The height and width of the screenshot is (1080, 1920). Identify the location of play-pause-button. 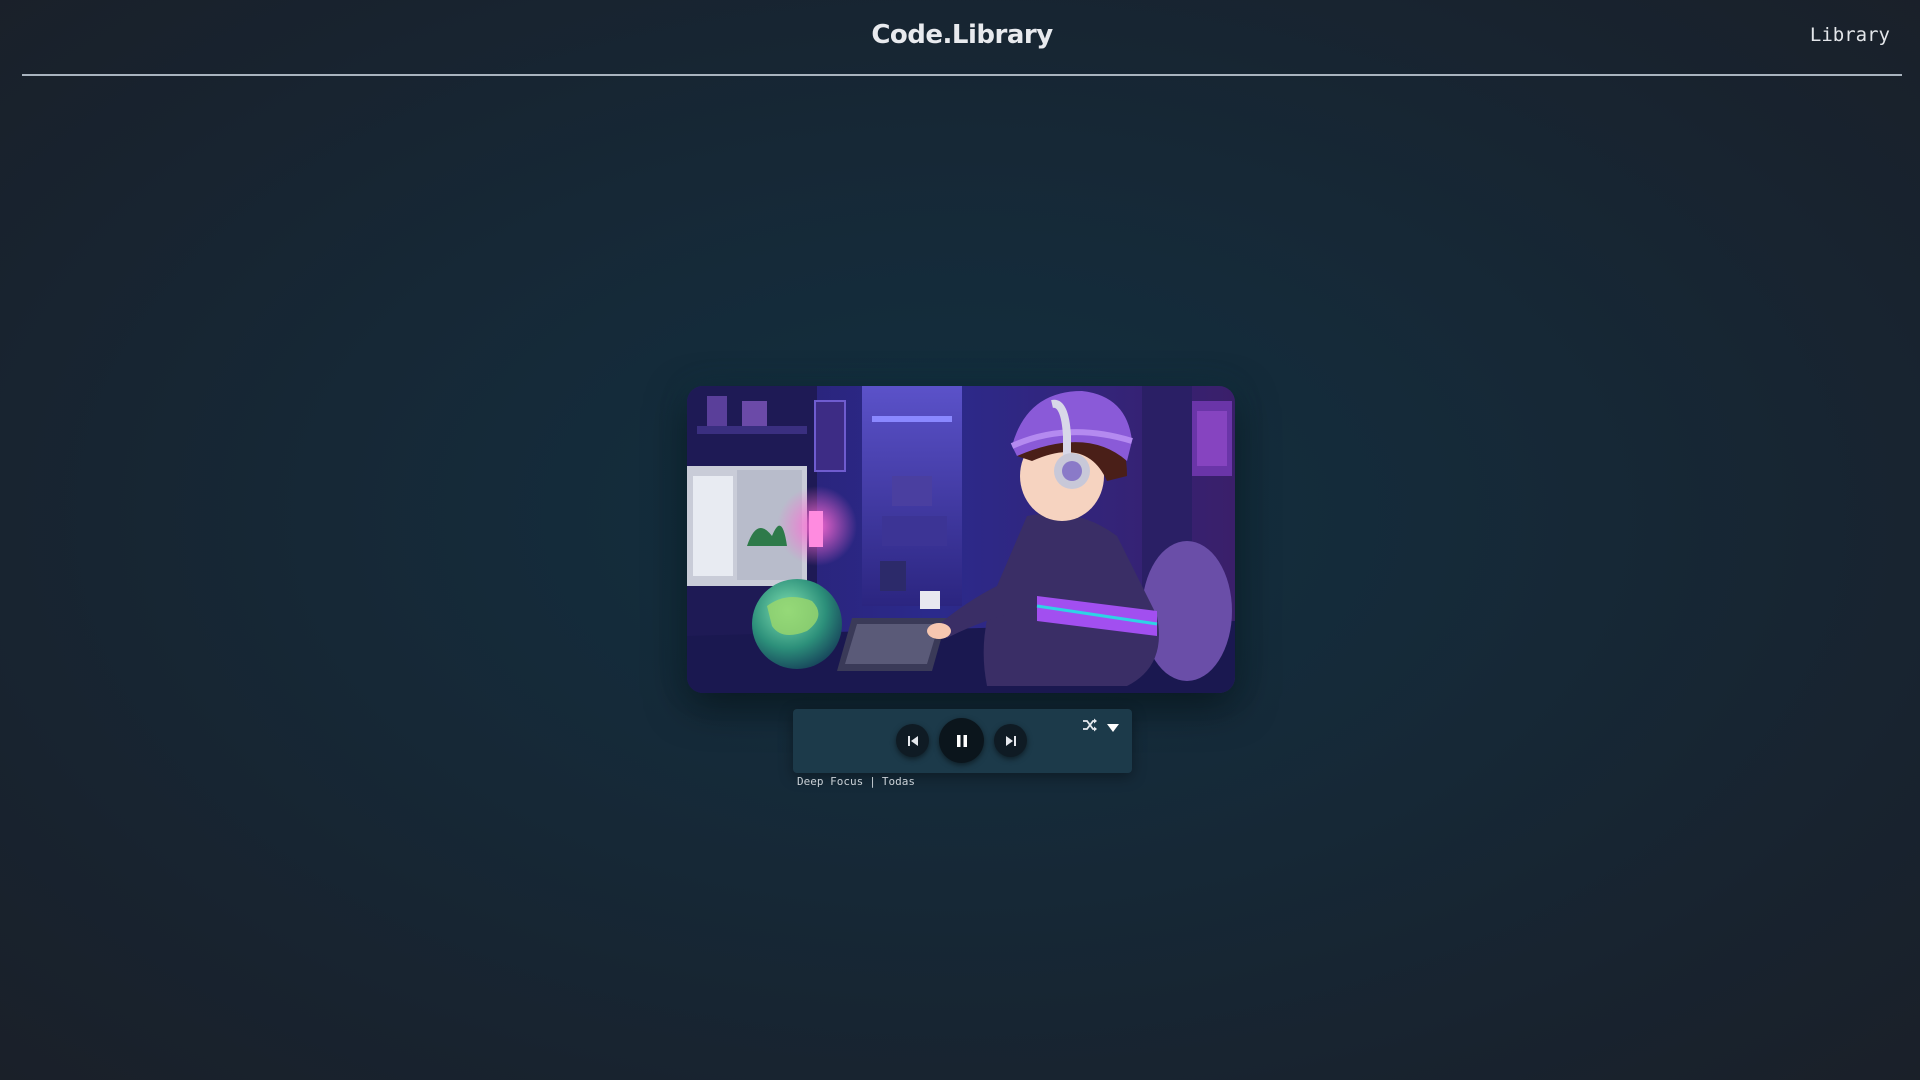
(961, 740).